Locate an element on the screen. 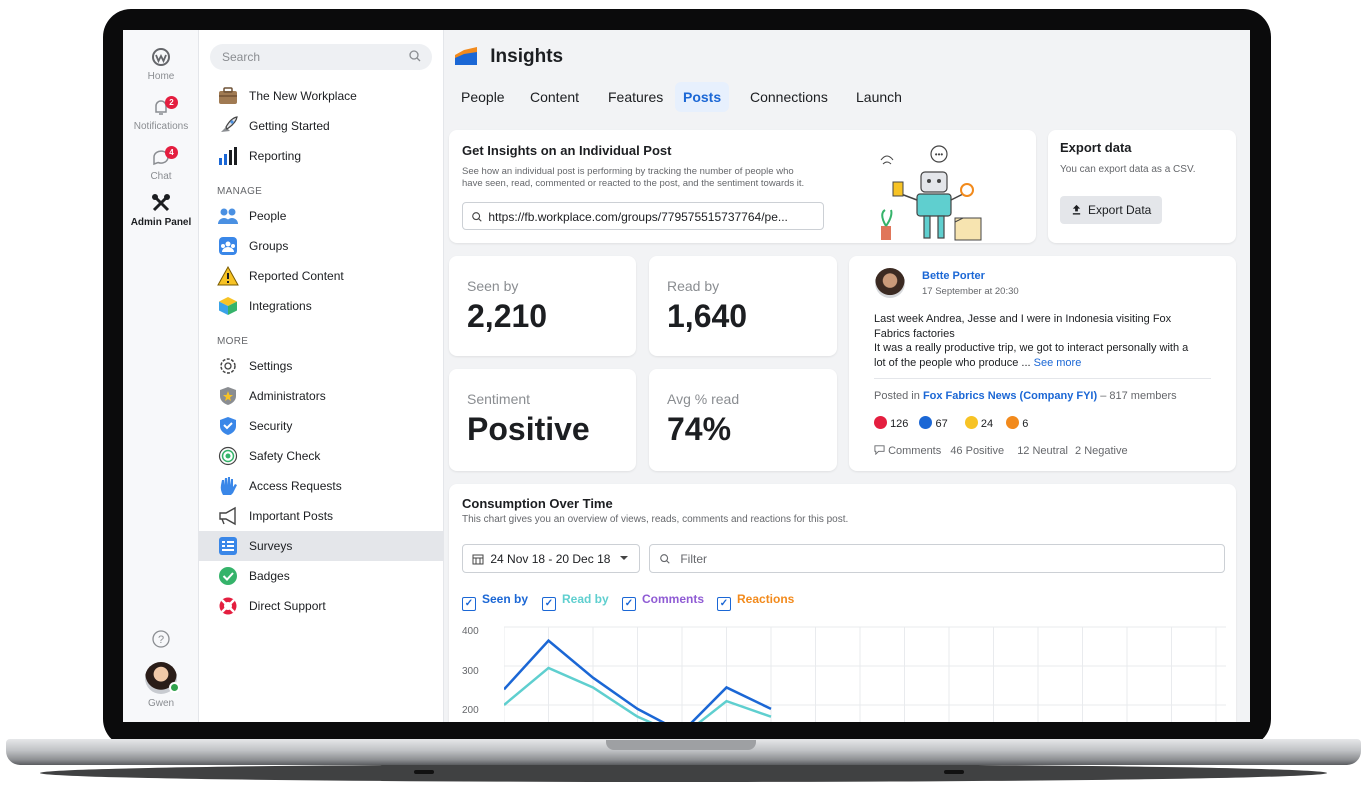 The height and width of the screenshot is (796, 1367). author-name: Bette Porter is located at coordinates (953, 276).